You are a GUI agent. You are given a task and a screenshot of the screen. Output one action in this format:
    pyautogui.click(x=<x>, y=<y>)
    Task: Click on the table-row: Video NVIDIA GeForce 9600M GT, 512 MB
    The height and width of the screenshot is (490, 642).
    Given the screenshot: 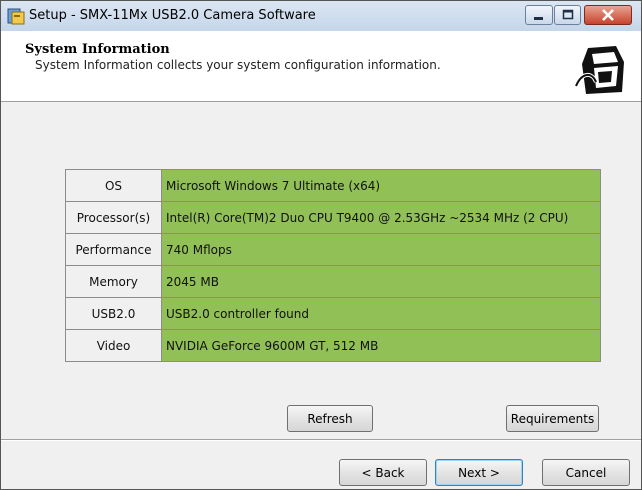 What is the action you would take?
    pyautogui.click(x=333, y=345)
    